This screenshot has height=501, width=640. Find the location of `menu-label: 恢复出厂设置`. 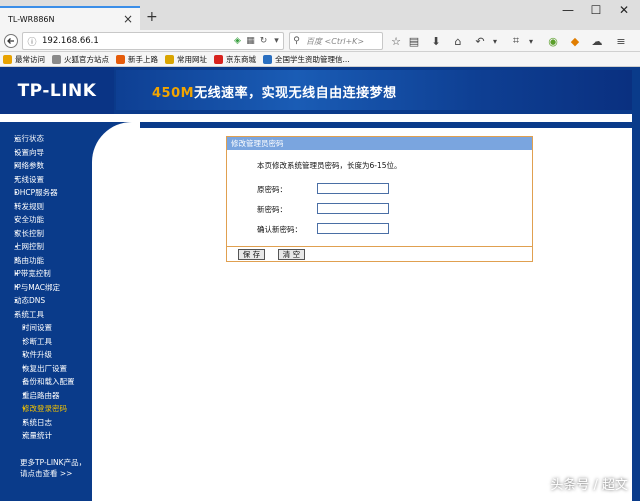

menu-label: 恢复出厂设置 is located at coordinates (44, 368).